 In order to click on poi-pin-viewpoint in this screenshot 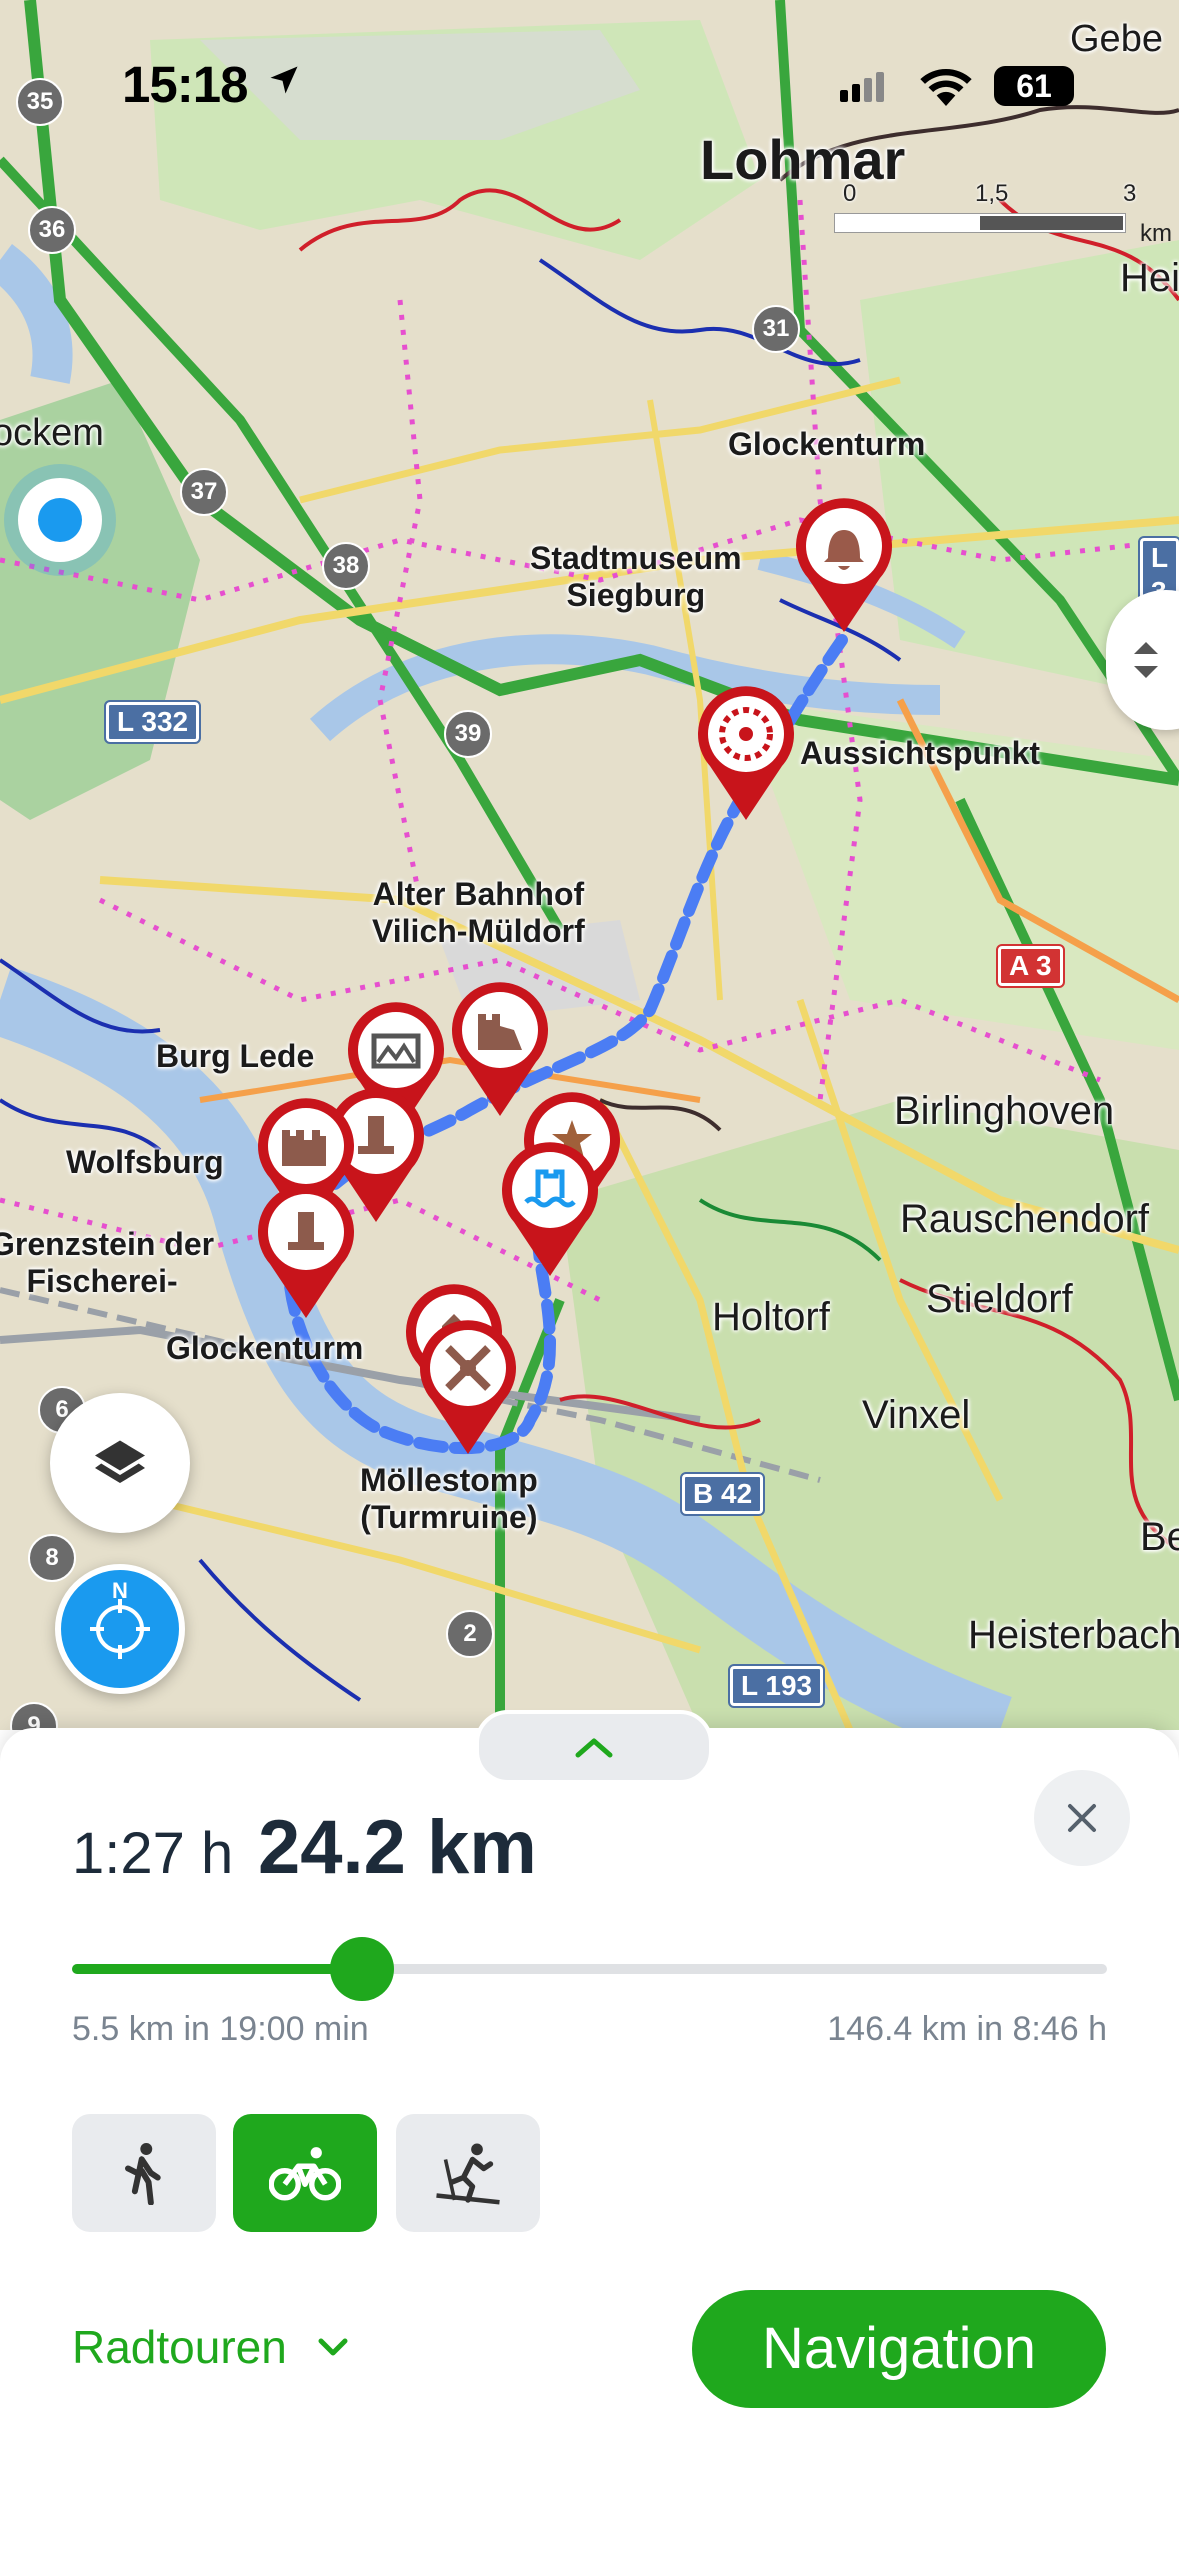, I will do `click(746, 754)`.